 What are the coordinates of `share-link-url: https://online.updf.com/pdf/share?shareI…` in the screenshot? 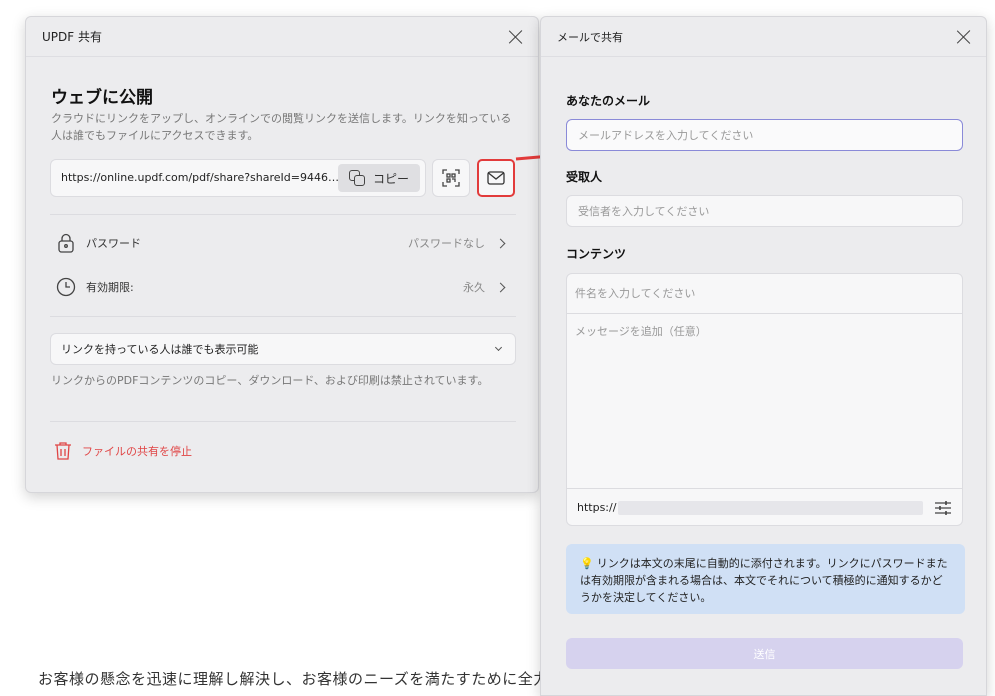 It's located at (201, 177).